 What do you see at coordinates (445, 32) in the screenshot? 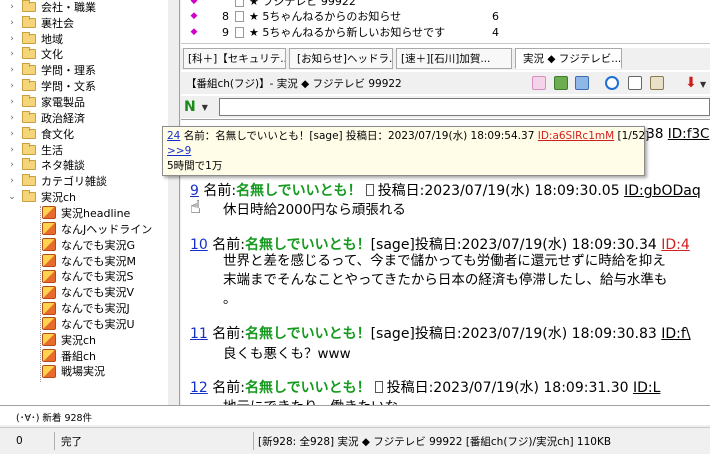
I see `thread-row: ◆ 9 ★ 5ちゃんねるから新しいお知らせです 4` at bounding box center [445, 32].